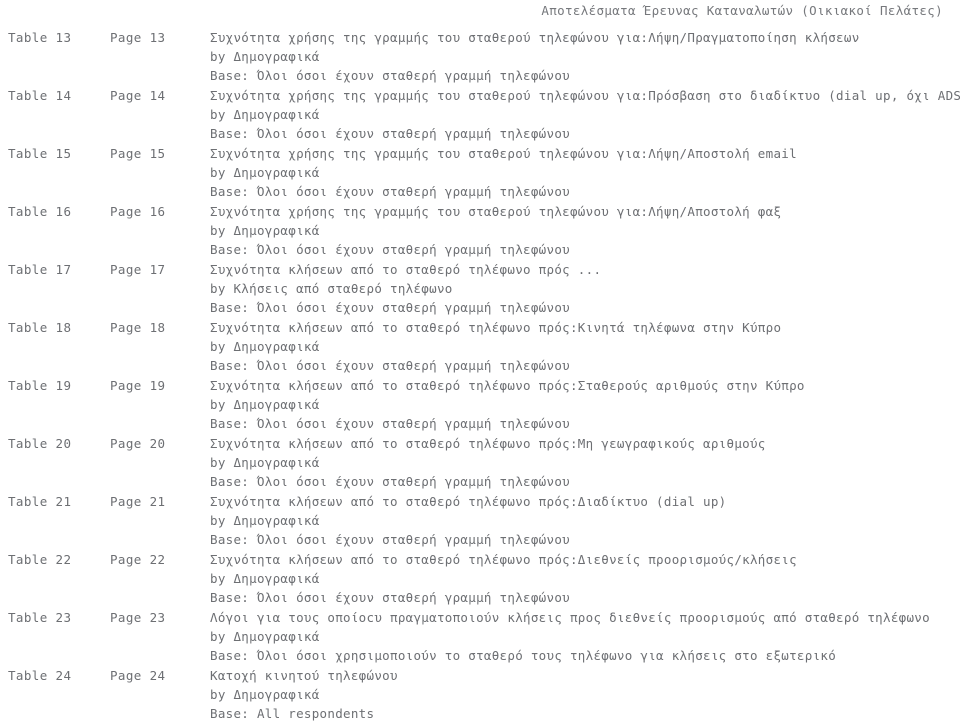 Image resolution: width=960 pixels, height=724 pixels. Describe the element at coordinates (40, 385) in the screenshot. I see `table-number-label: Table 19` at that location.